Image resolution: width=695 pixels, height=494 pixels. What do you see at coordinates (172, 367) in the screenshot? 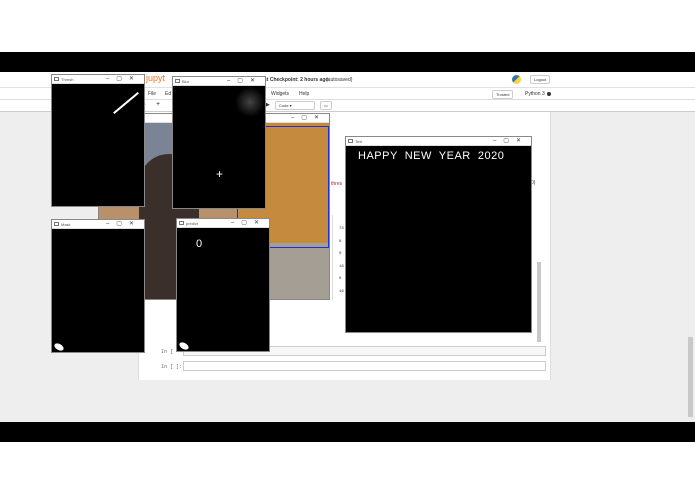
I see `cell-prompt: In [ ]:` at bounding box center [172, 367].